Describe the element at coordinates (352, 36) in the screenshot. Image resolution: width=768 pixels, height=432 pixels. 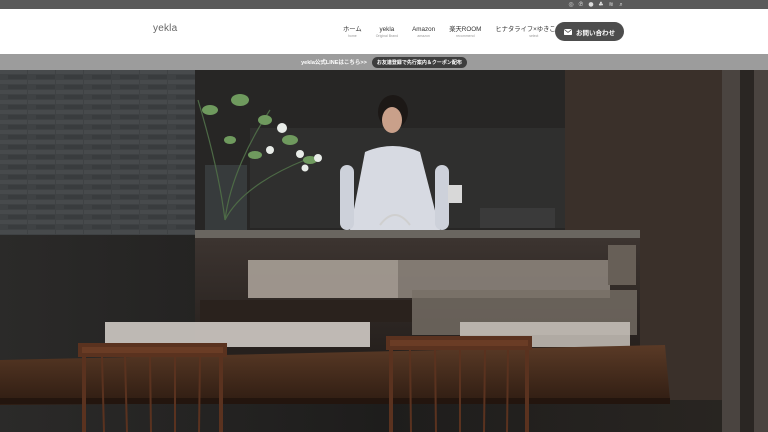
I see `nav-item-sublabel: home` at that location.